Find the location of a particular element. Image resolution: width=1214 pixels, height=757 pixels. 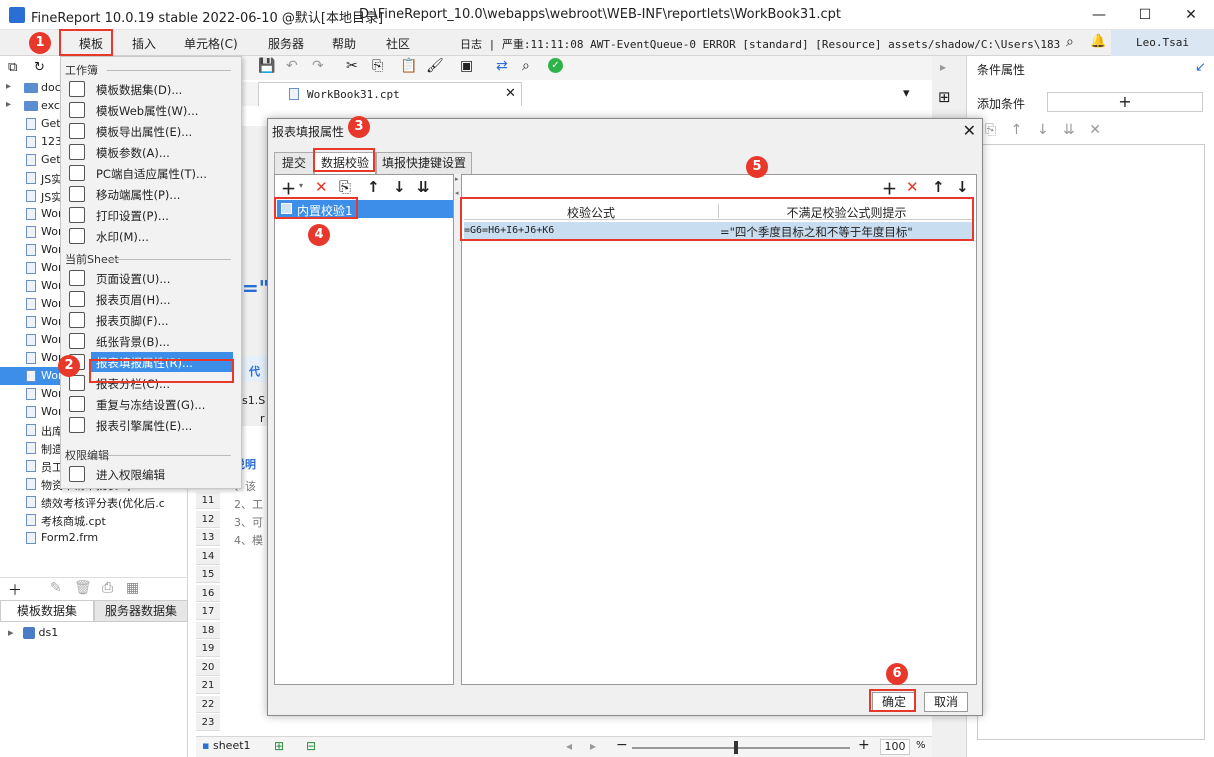

tree-item: Form2.frm is located at coordinates (94, 538).